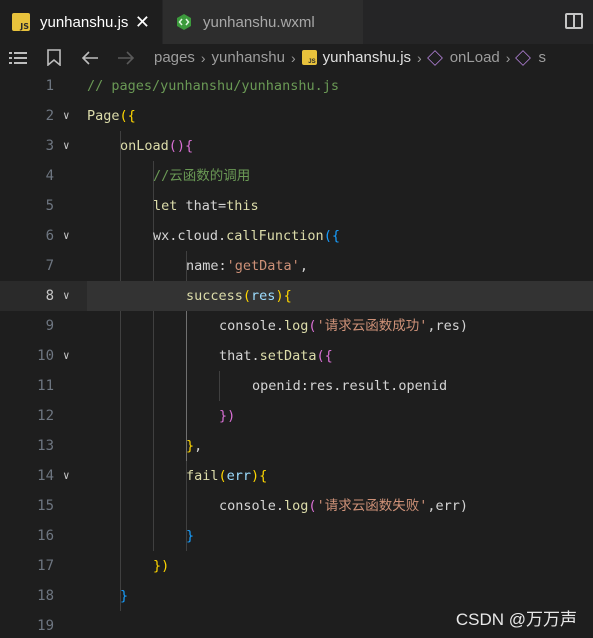 This screenshot has height=638, width=593. What do you see at coordinates (45, 386) in the screenshot?
I see `line-number: 11` at bounding box center [45, 386].